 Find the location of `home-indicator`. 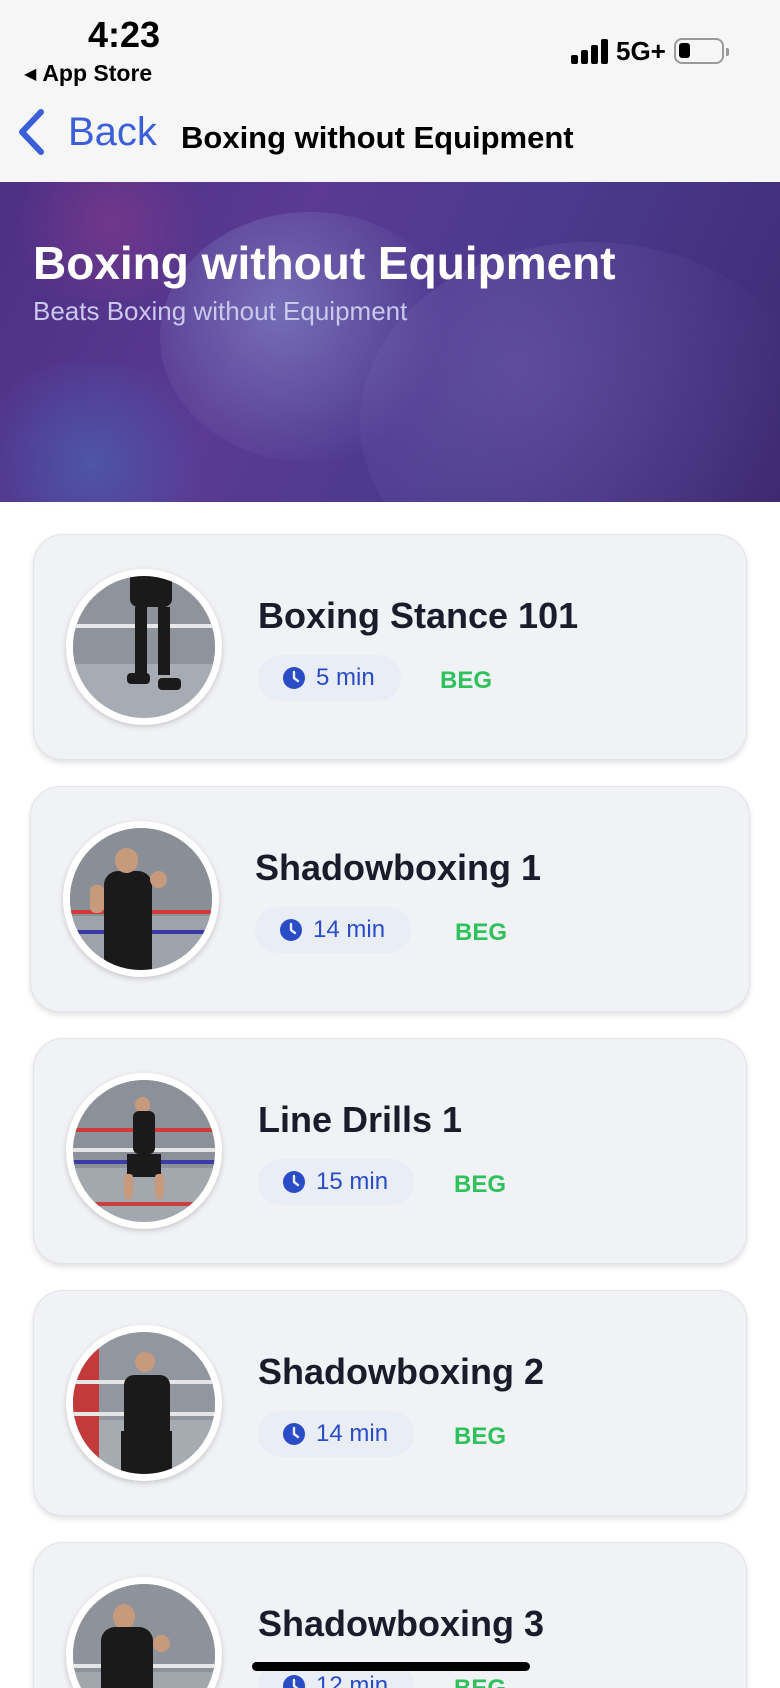

home-indicator is located at coordinates (391, 1666).